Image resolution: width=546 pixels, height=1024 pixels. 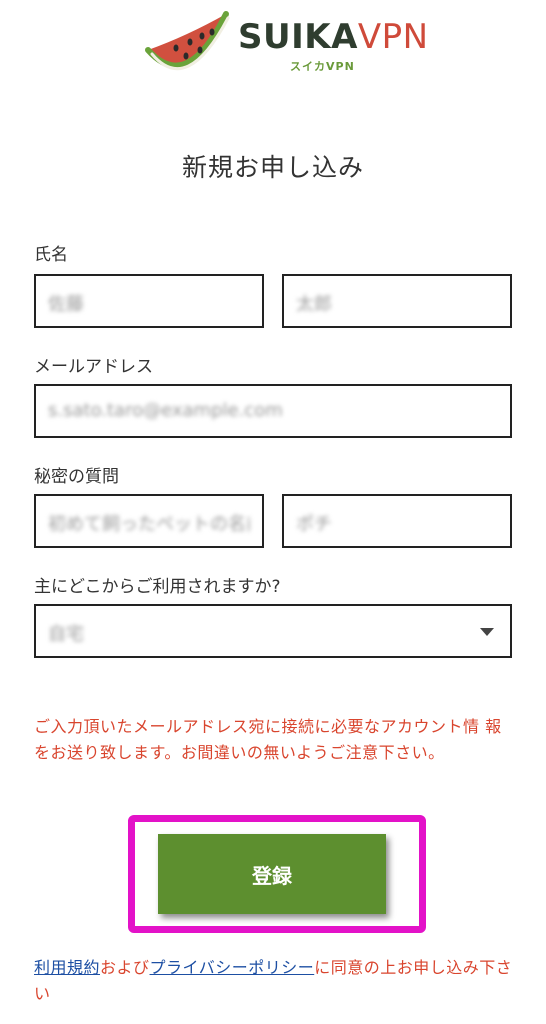 I want to click on brand-subtitle: スイカVPN, so click(x=322, y=66).